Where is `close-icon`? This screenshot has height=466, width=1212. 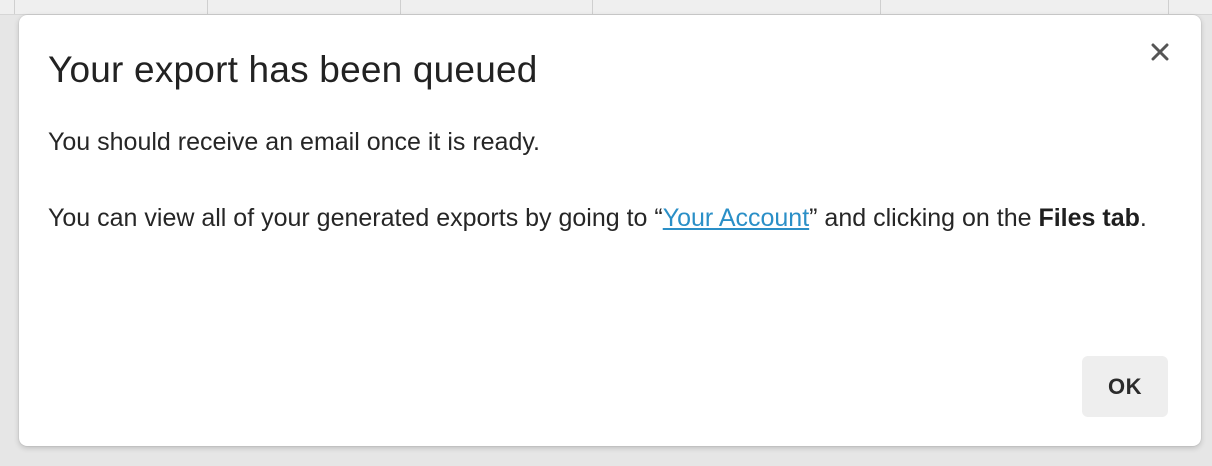 close-icon is located at coordinates (1160, 52).